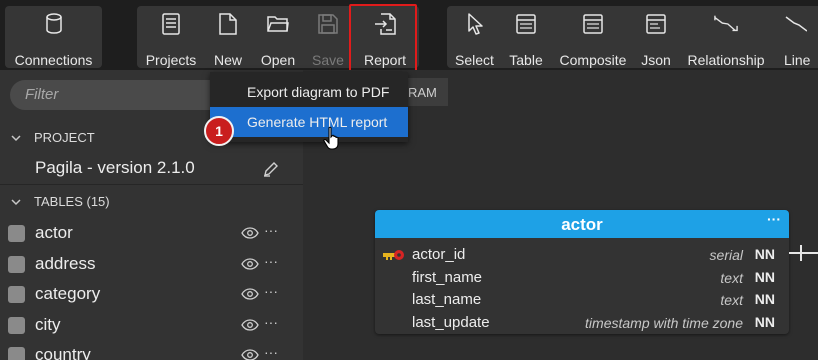 This screenshot has height=360, width=818. What do you see at coordinates (227, 60) in the screenshot?
I see `new-label: New` at bounding box center [227, 60].